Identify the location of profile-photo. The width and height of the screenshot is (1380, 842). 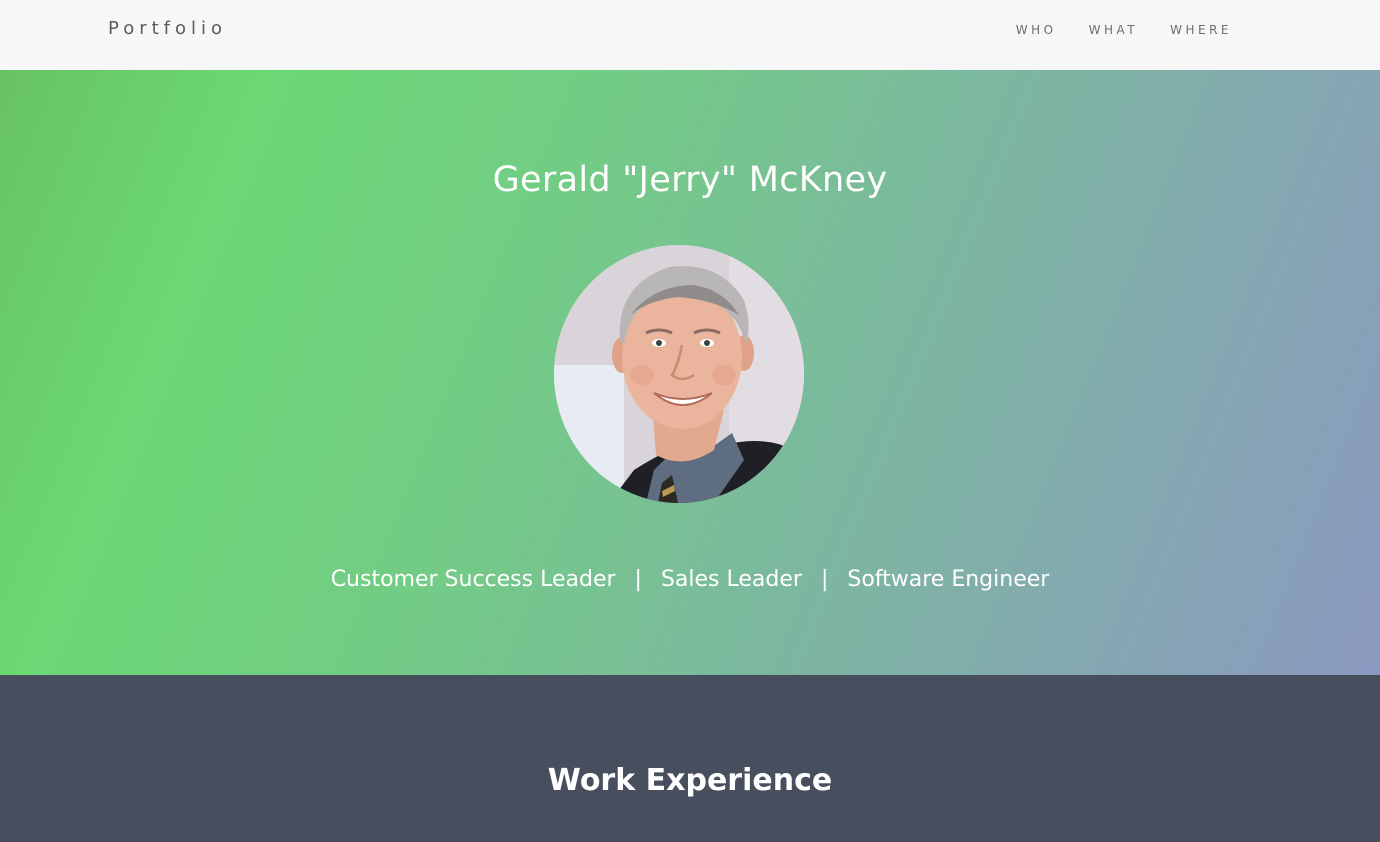
(679, 374).